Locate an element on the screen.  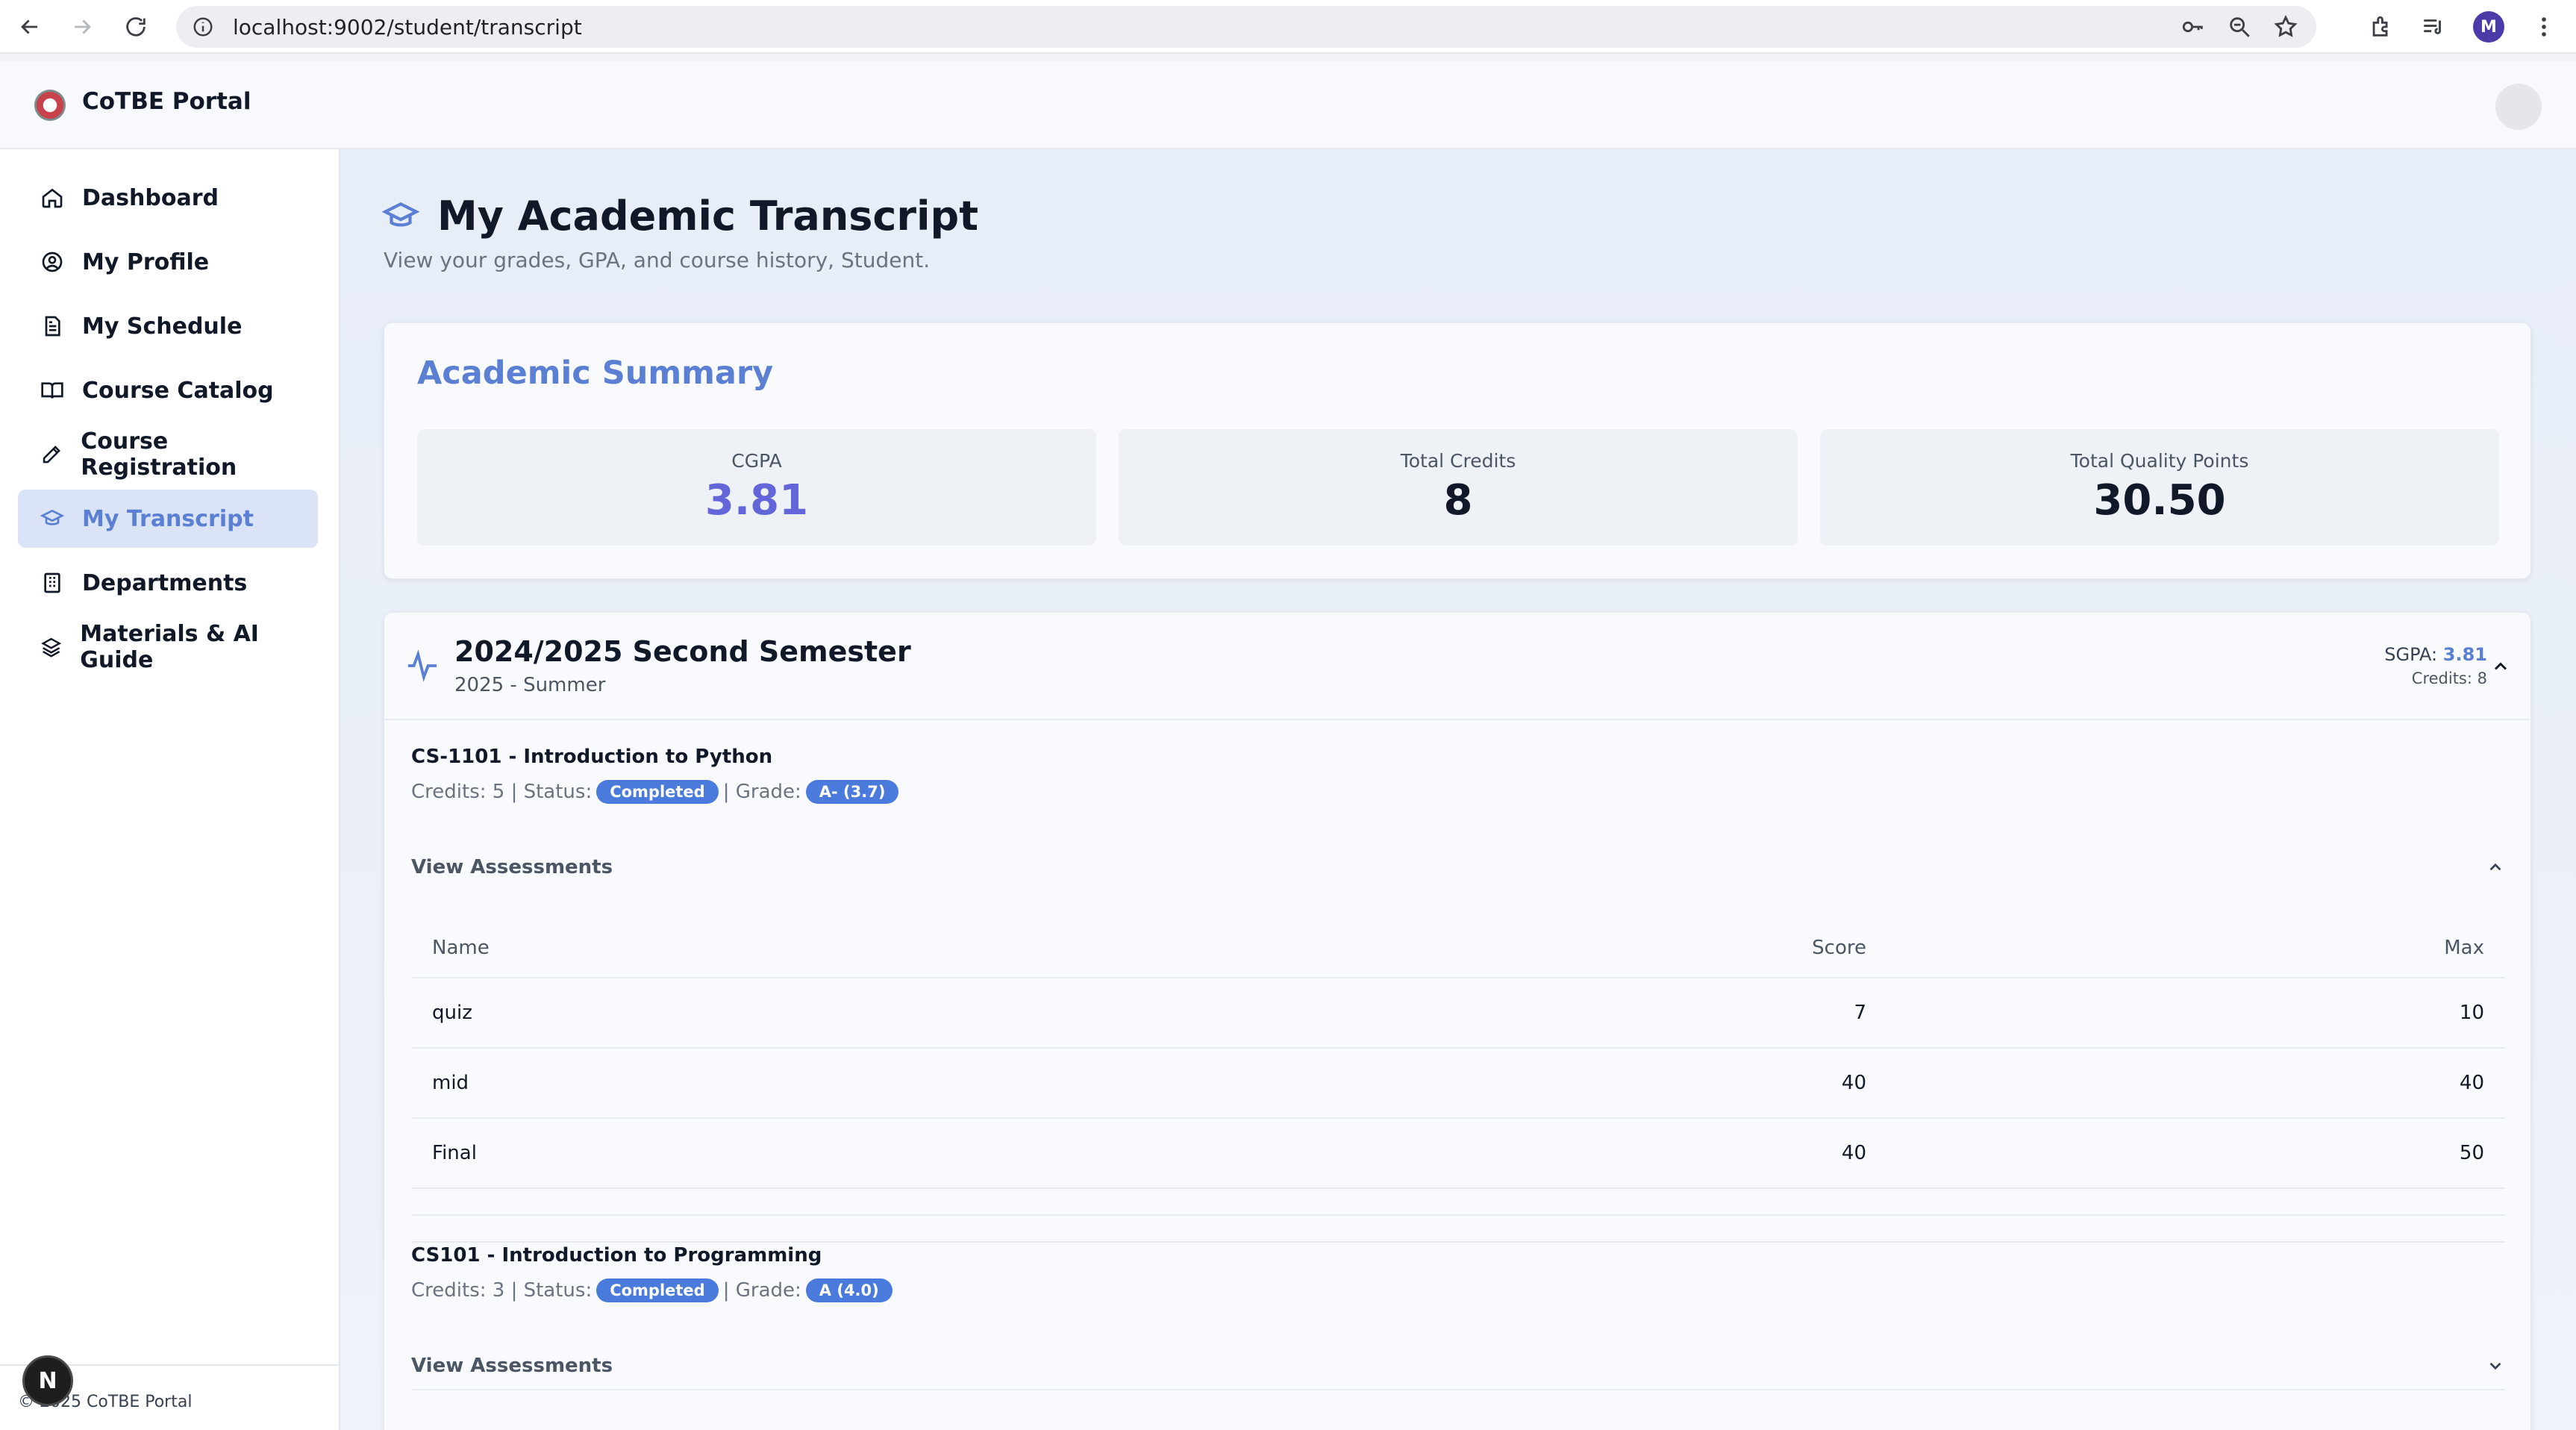
table-row: quiz 7 10 is located at coordinates (1458, 1014).